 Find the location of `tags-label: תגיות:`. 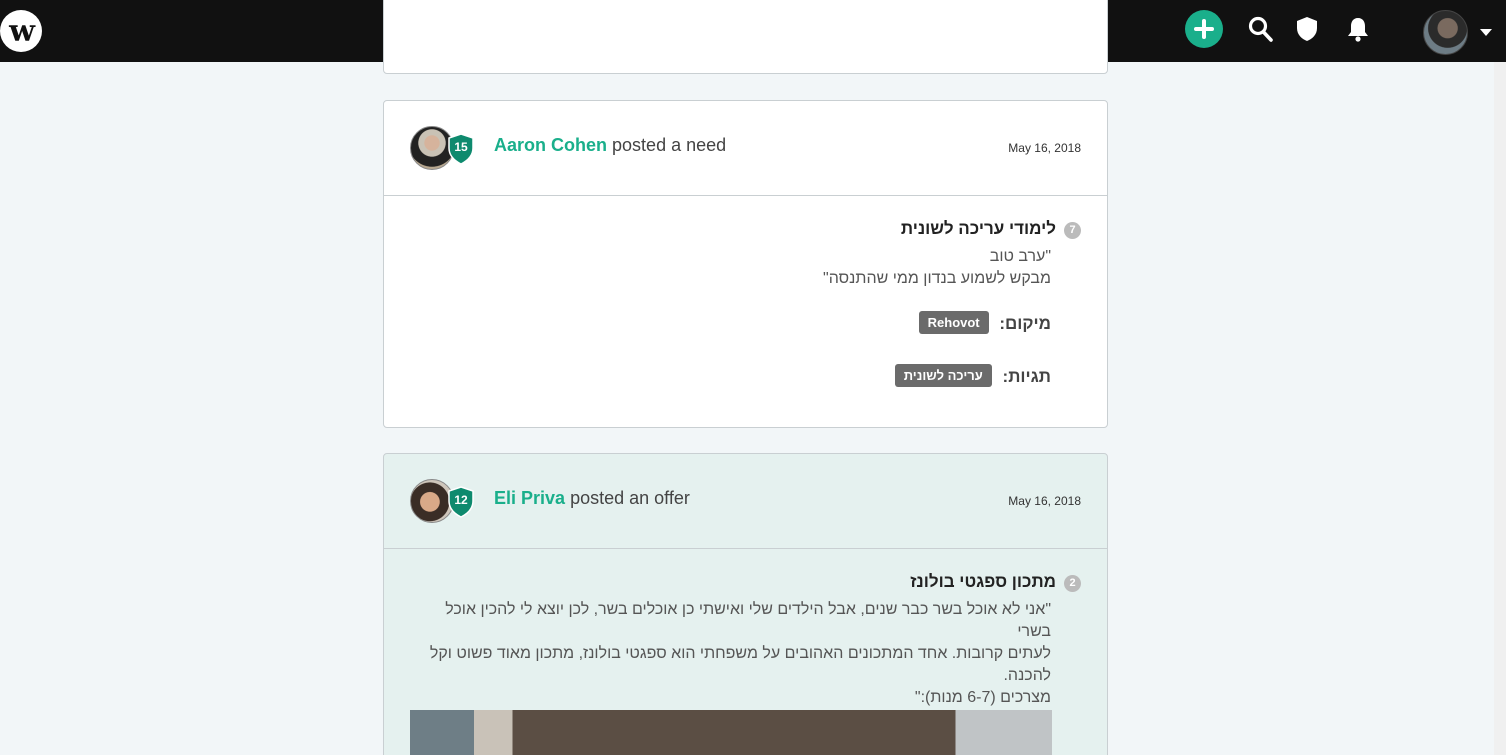

tags-label: תגיות: is located at coordinates (1026, 376).